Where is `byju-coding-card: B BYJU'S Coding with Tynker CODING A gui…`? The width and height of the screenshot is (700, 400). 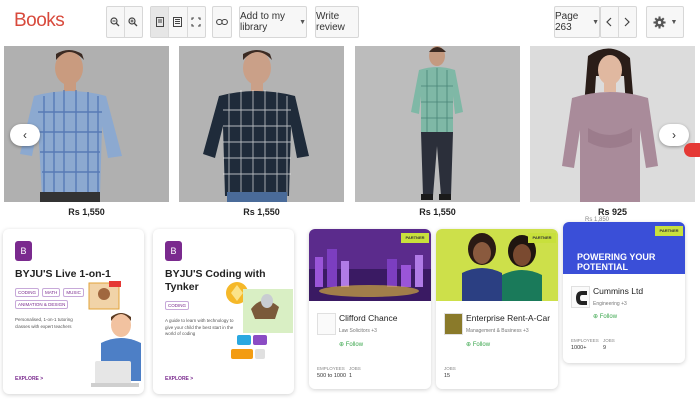 byju-coding-card: B BYJU'S Coding with Tynker CODING A gui… is located at coordinates (223, 311).